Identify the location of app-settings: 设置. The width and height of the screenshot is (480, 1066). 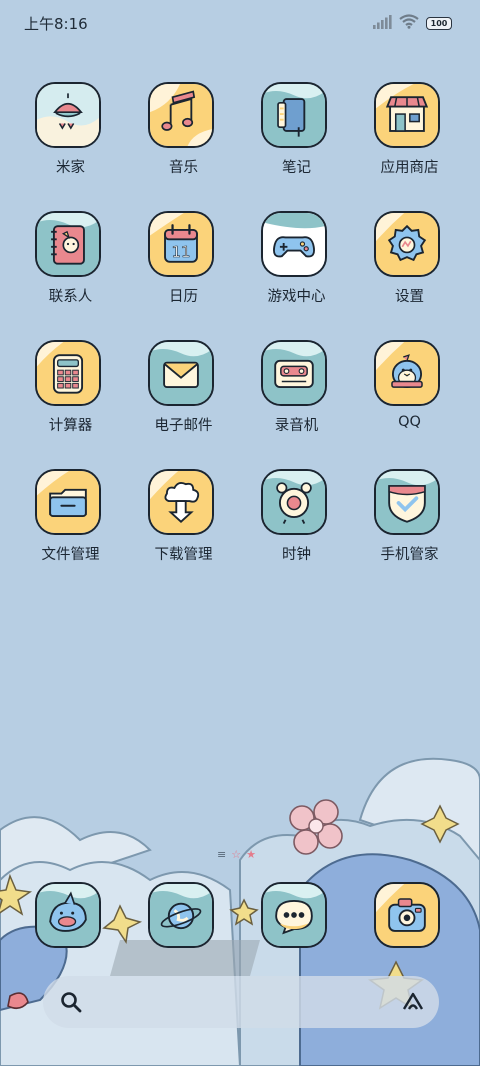
(409, 271).